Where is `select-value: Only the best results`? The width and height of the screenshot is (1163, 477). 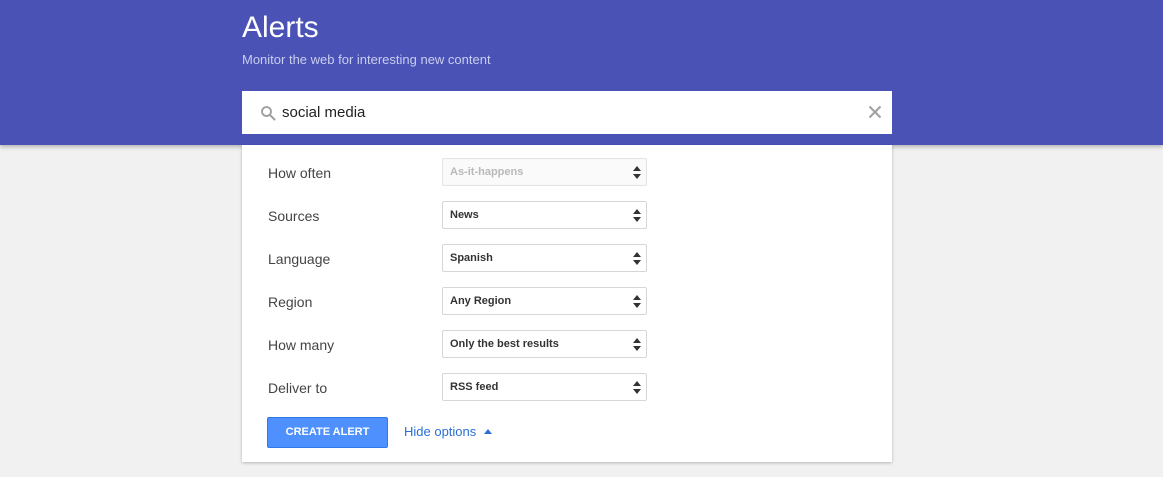
select-value: Only the best results is located at coordinates (504, 344).